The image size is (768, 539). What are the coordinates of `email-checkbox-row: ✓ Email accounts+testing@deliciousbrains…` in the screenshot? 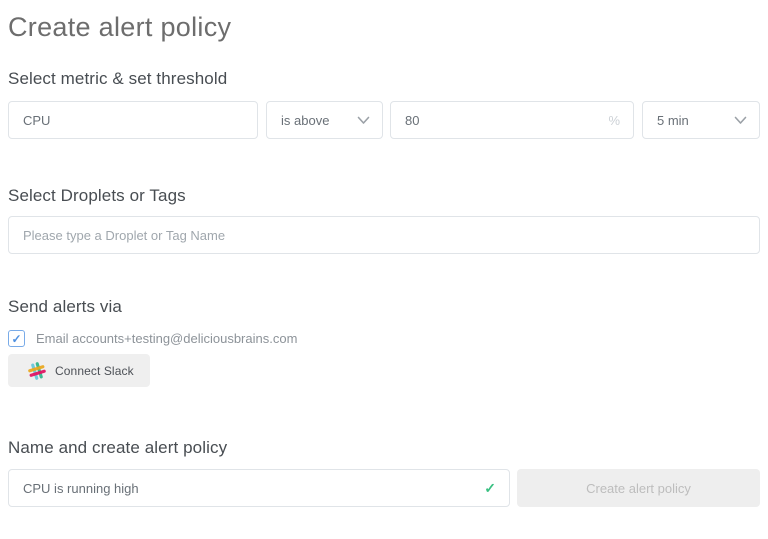 It's located at (384, 338).